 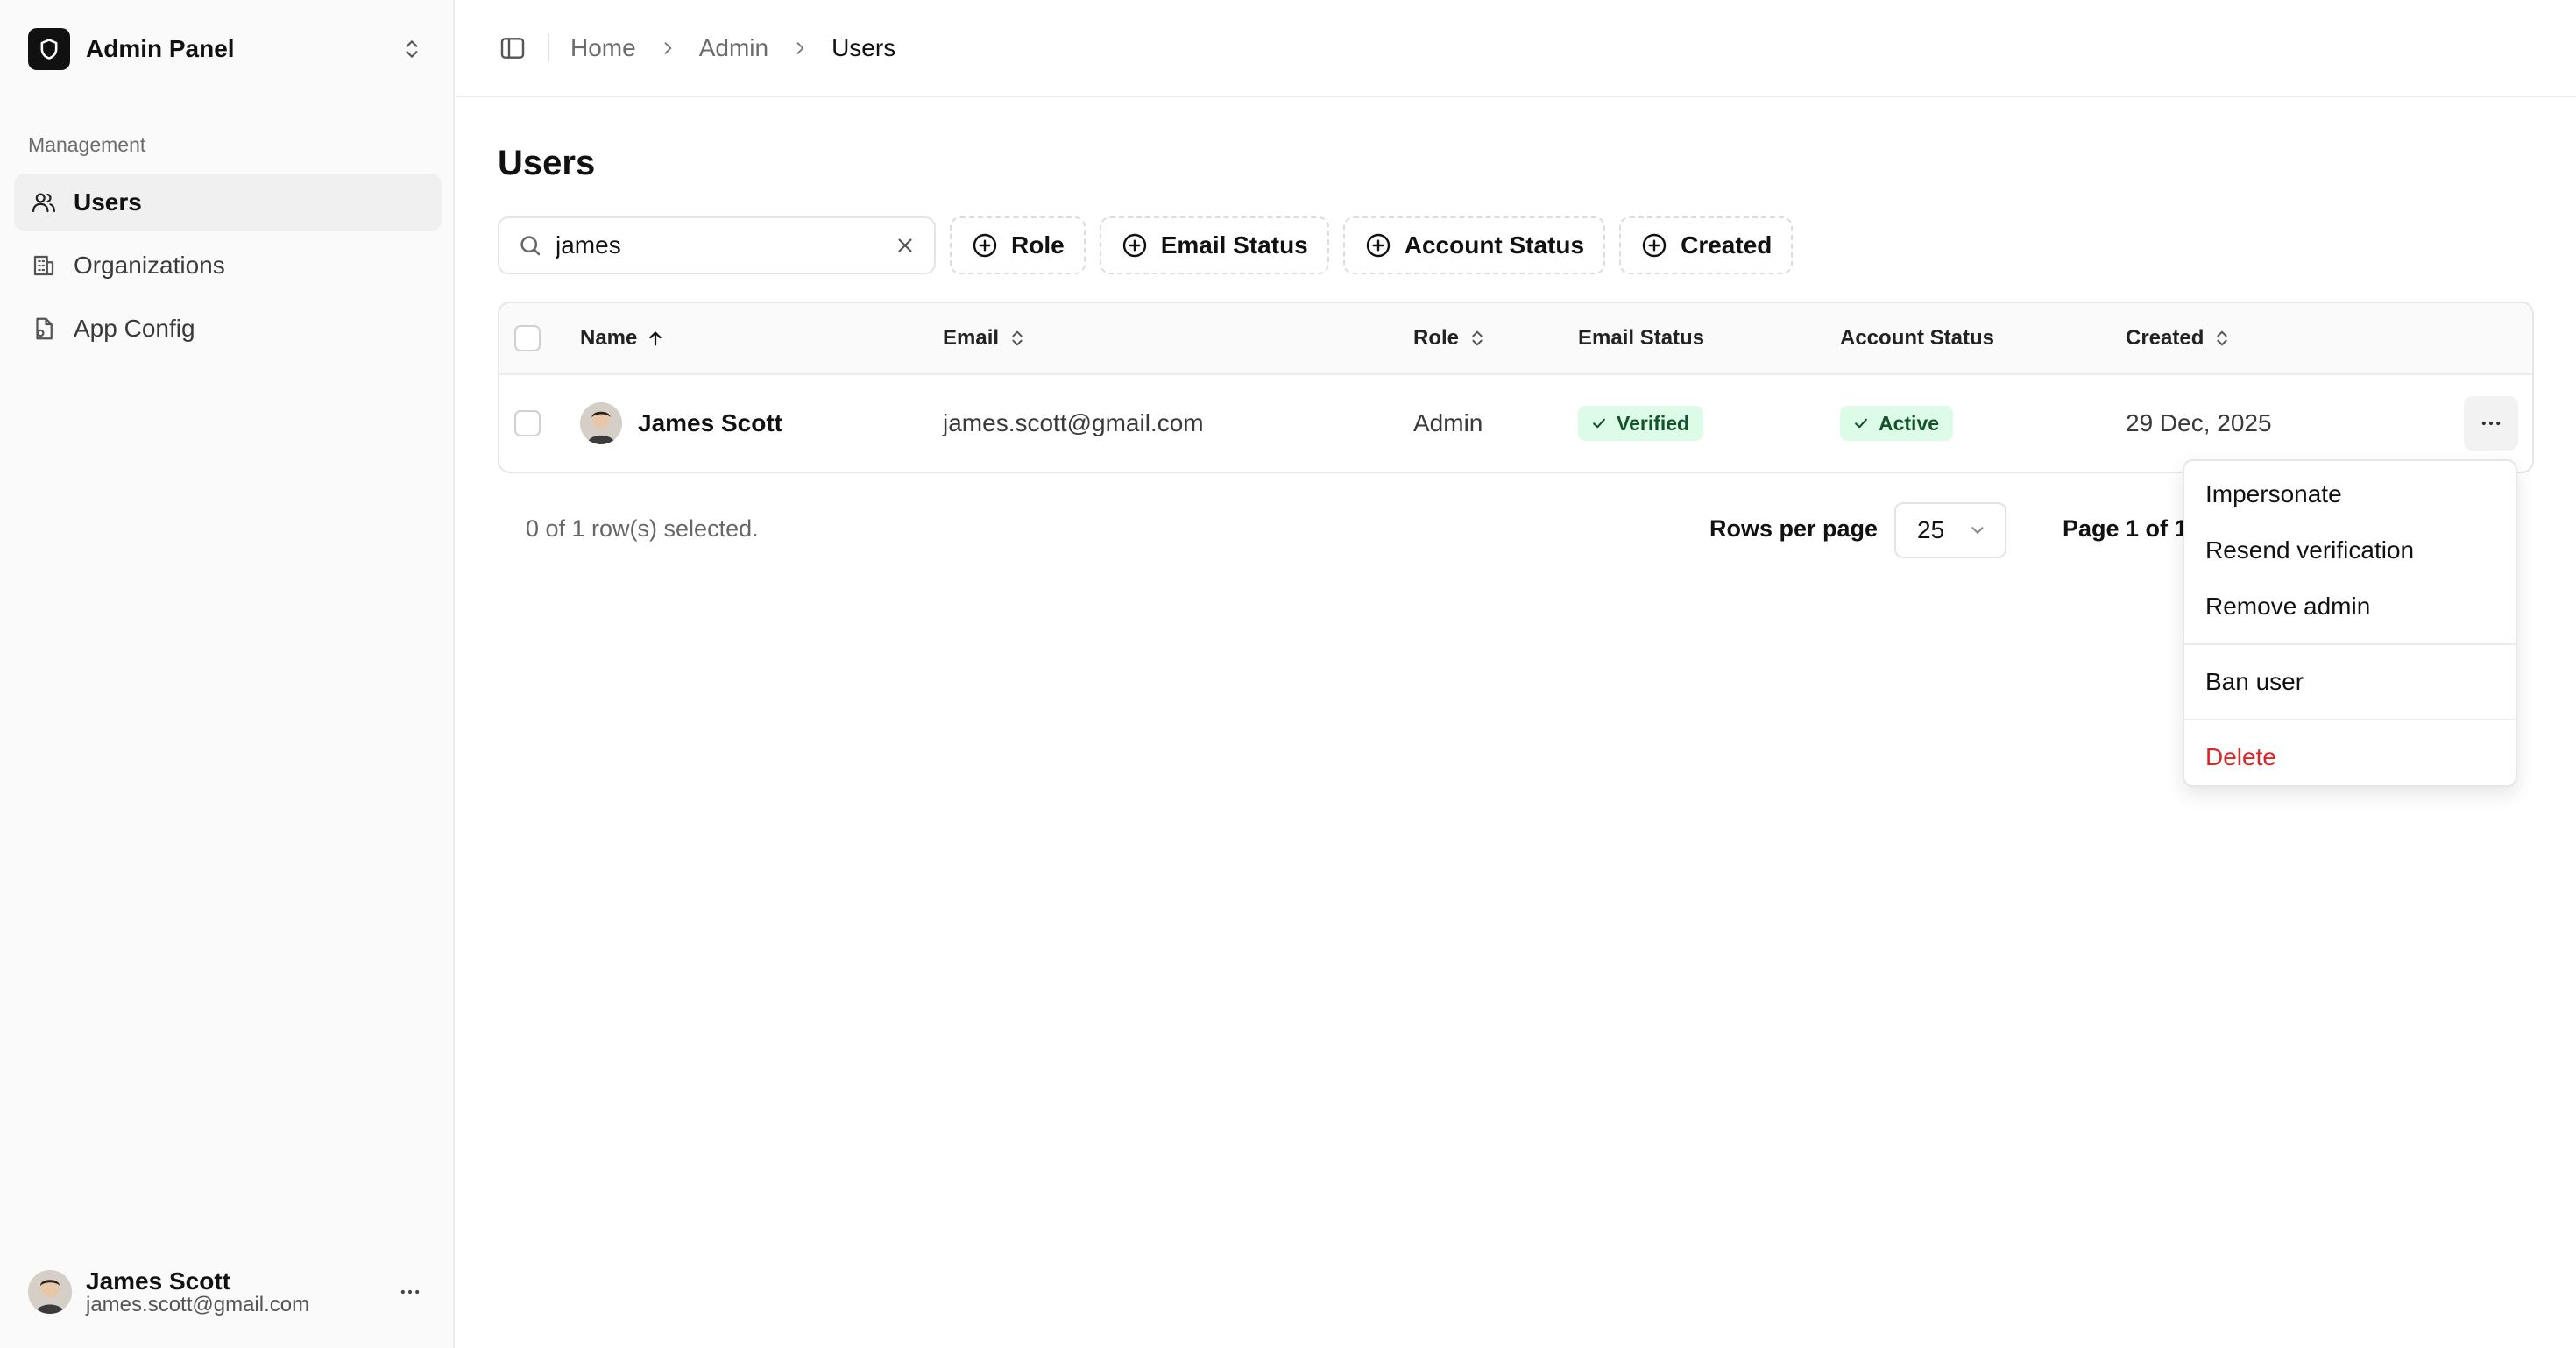 I want to click on name-cell: James Scott, so click(x=681, y=423).